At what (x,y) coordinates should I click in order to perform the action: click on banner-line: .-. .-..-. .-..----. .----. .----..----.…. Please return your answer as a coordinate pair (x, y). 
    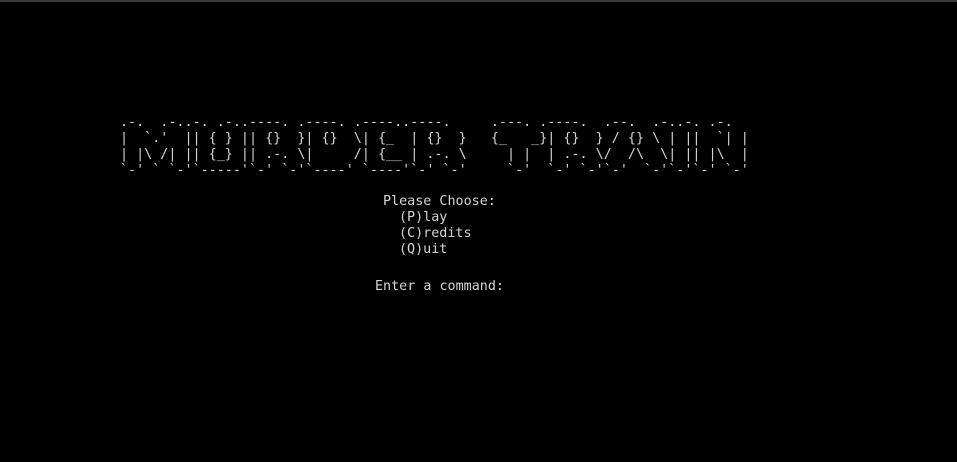
    Looking at the image, I should click on (426, 122).